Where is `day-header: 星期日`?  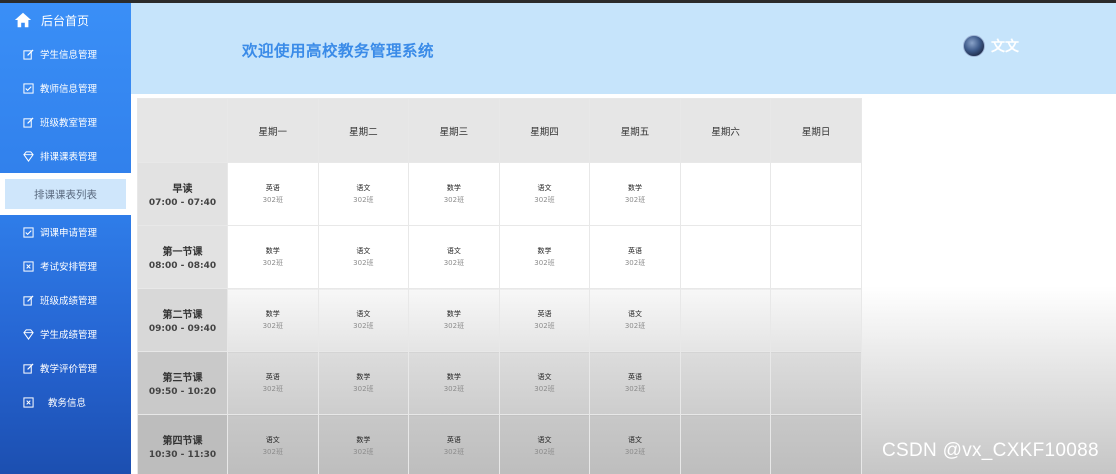
day-header: 星期日 is located at coordinates (816, 130).